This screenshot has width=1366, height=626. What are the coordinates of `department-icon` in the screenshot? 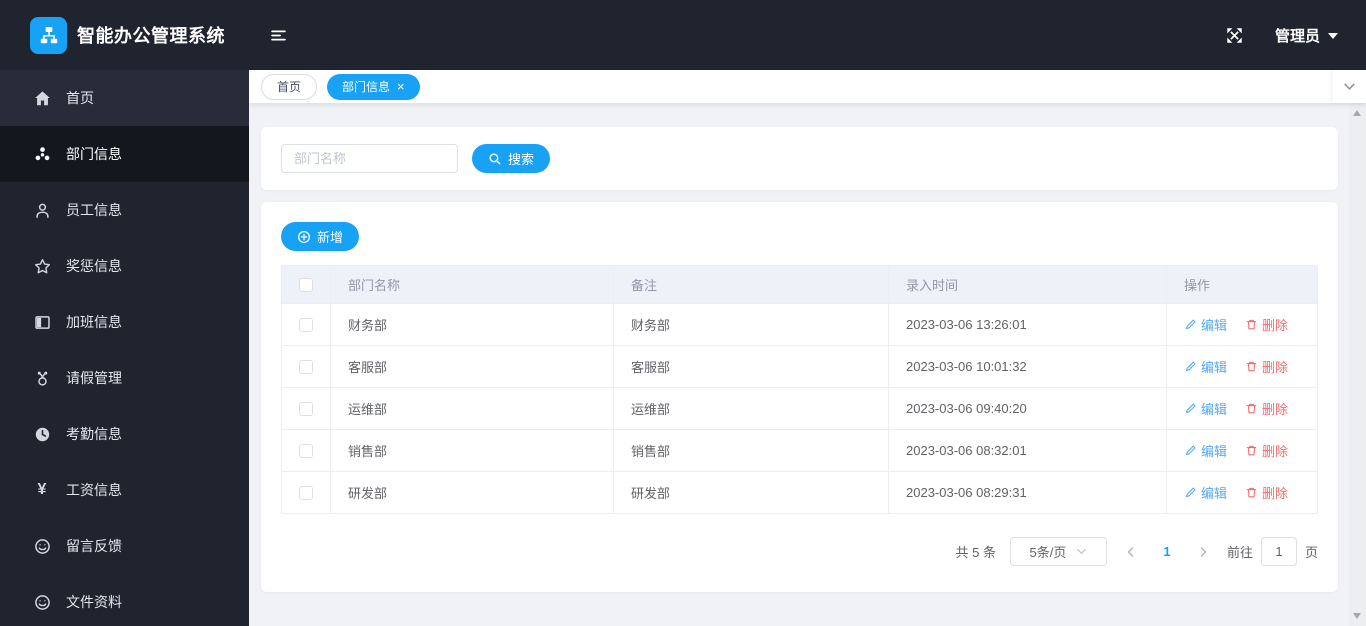 It's located at (42, 154).